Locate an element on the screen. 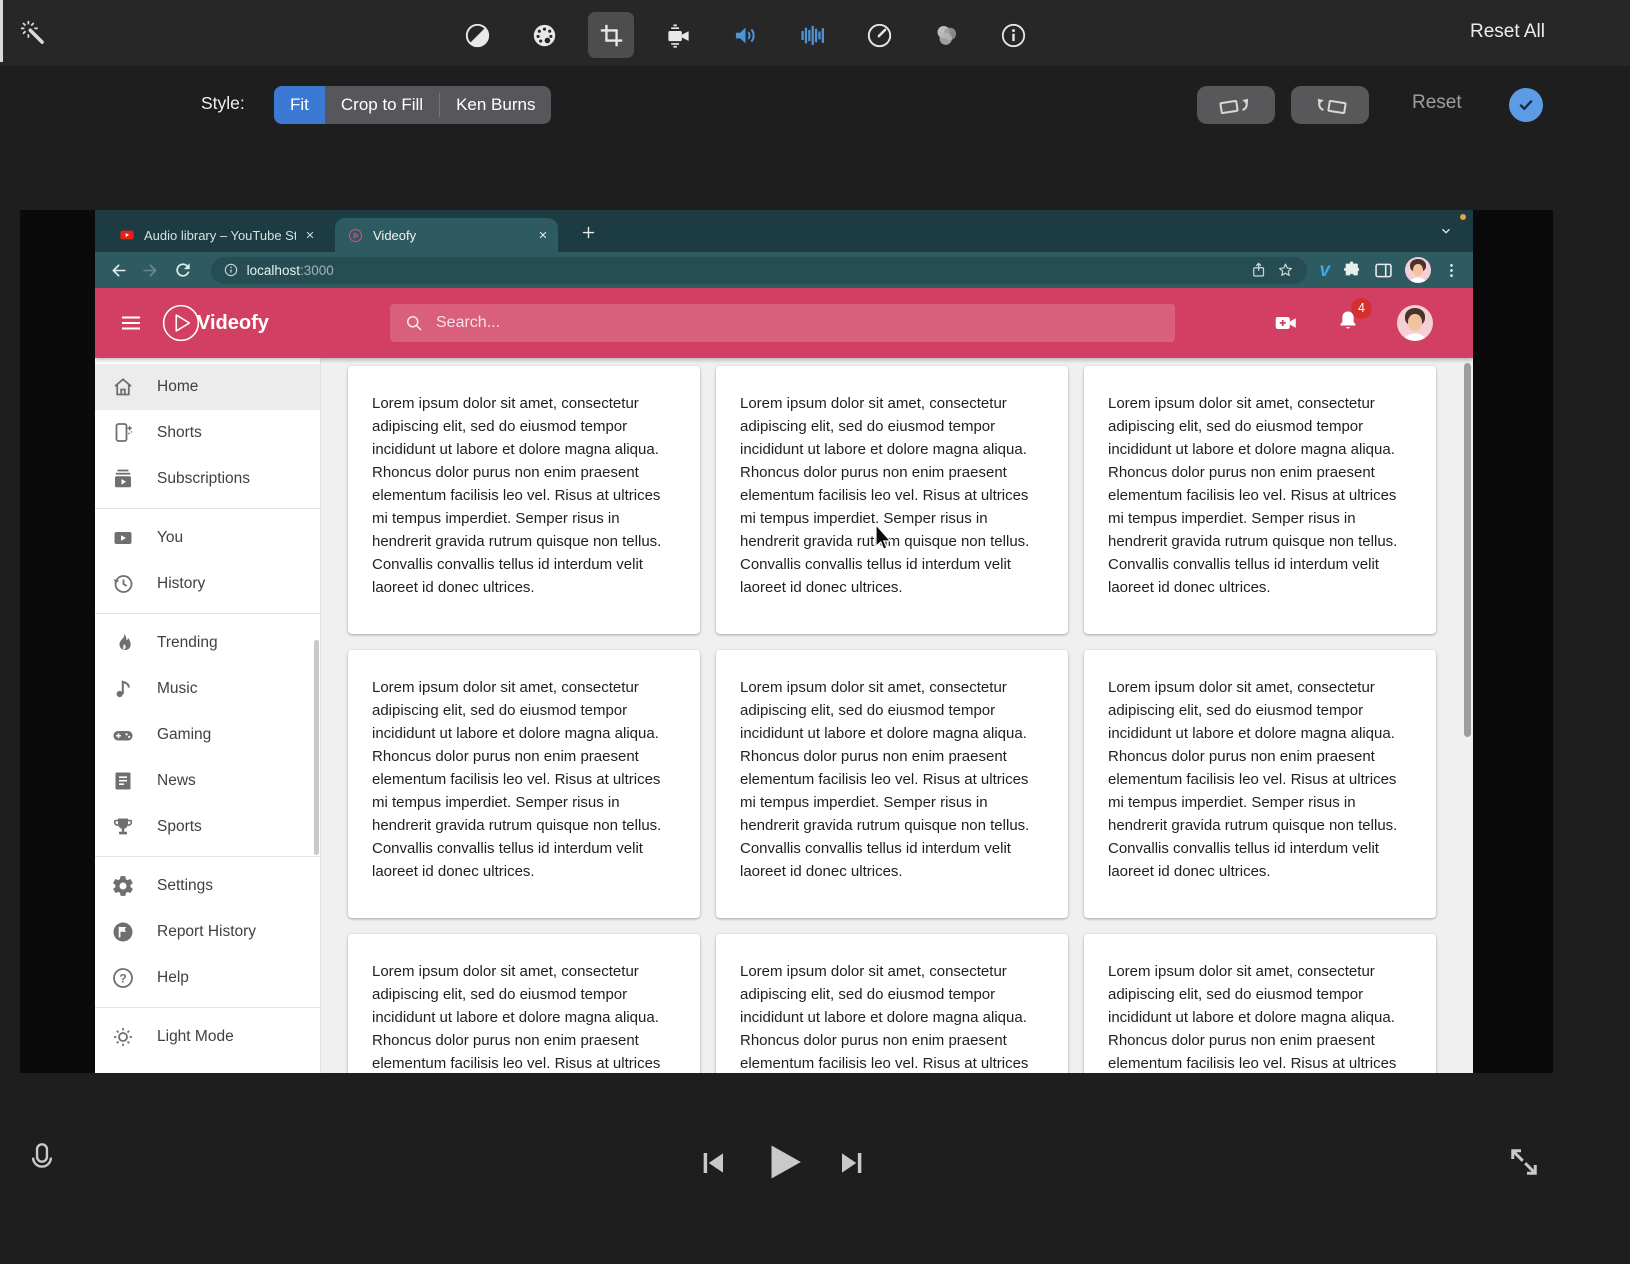  trophy-icon is located at coordinates (123, 826).